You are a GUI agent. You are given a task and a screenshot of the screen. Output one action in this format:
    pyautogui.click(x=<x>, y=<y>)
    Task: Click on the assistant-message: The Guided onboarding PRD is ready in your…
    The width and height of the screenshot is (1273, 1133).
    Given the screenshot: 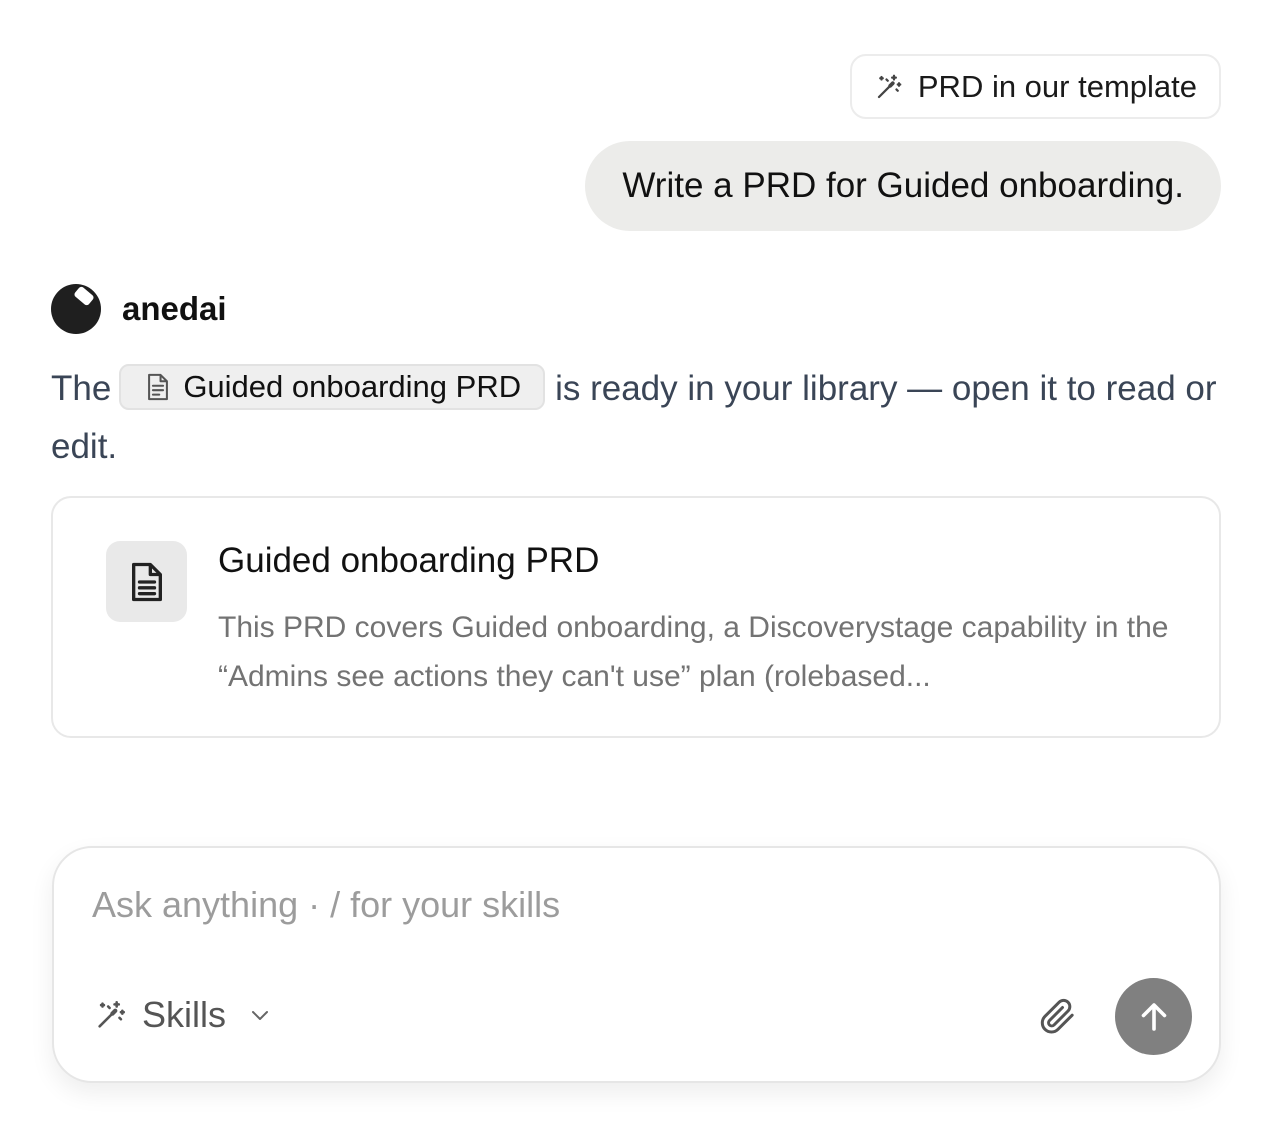 What is the action you would take?
    pyautogui.click(x=641, y=418)
    